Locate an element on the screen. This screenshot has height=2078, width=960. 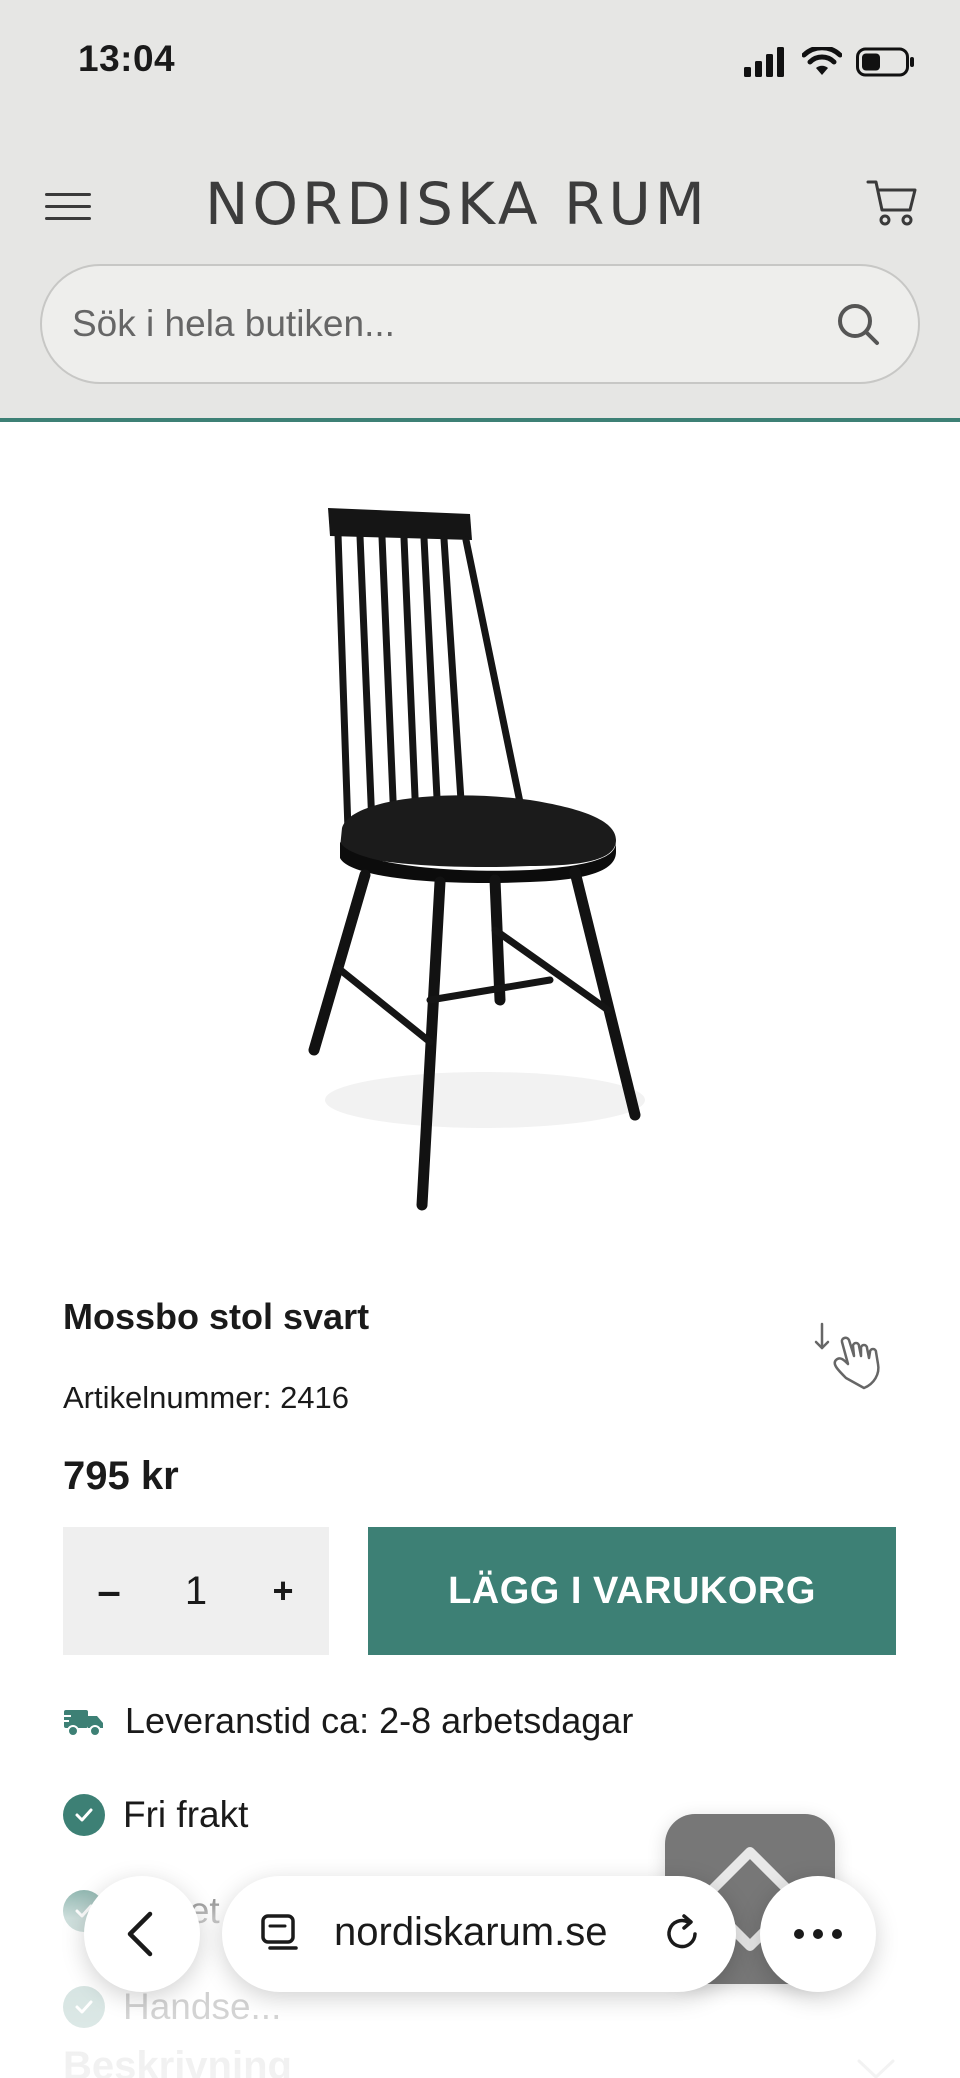
status-icons is located at coordinates (830, 62).